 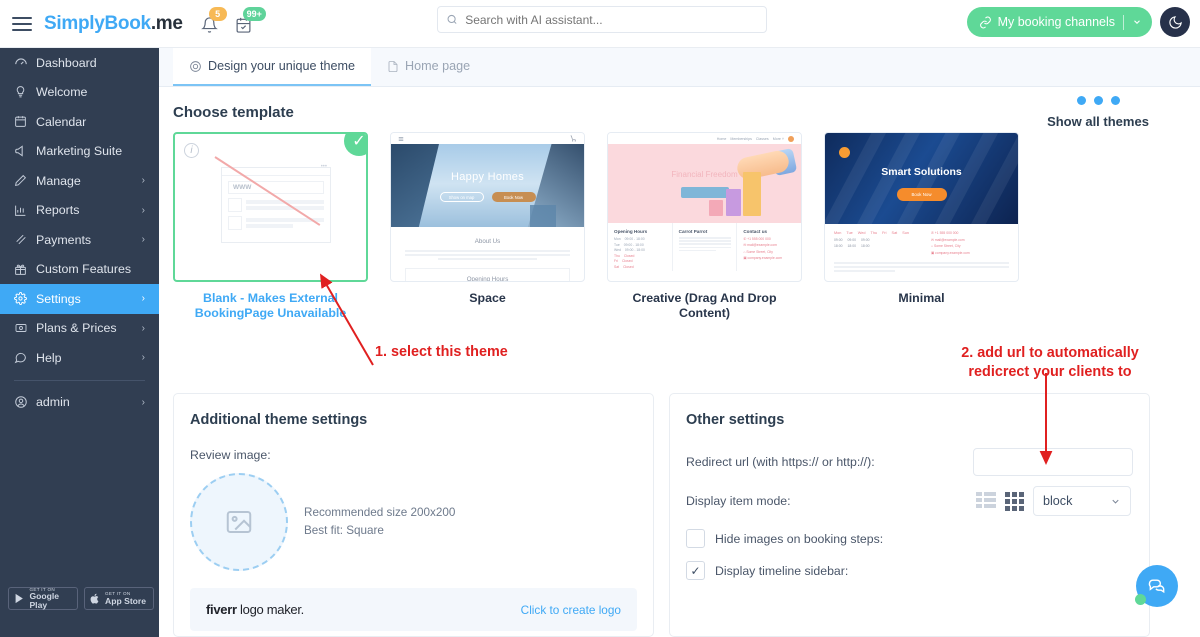 I want to click on sidebar-item-manage: Manage ›, so click(x=79, y=181).